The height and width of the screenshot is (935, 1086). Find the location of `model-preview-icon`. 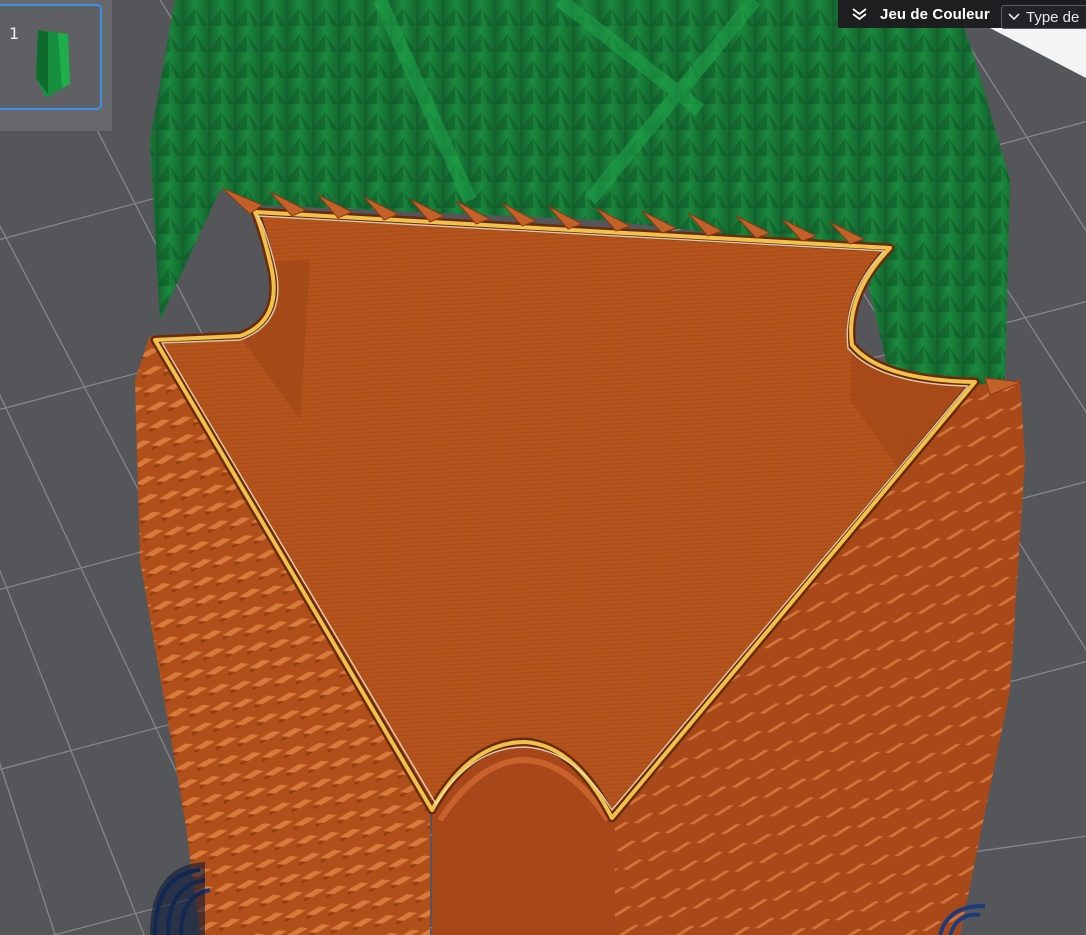

model-preview-icon is located at coordinates (53, 64).